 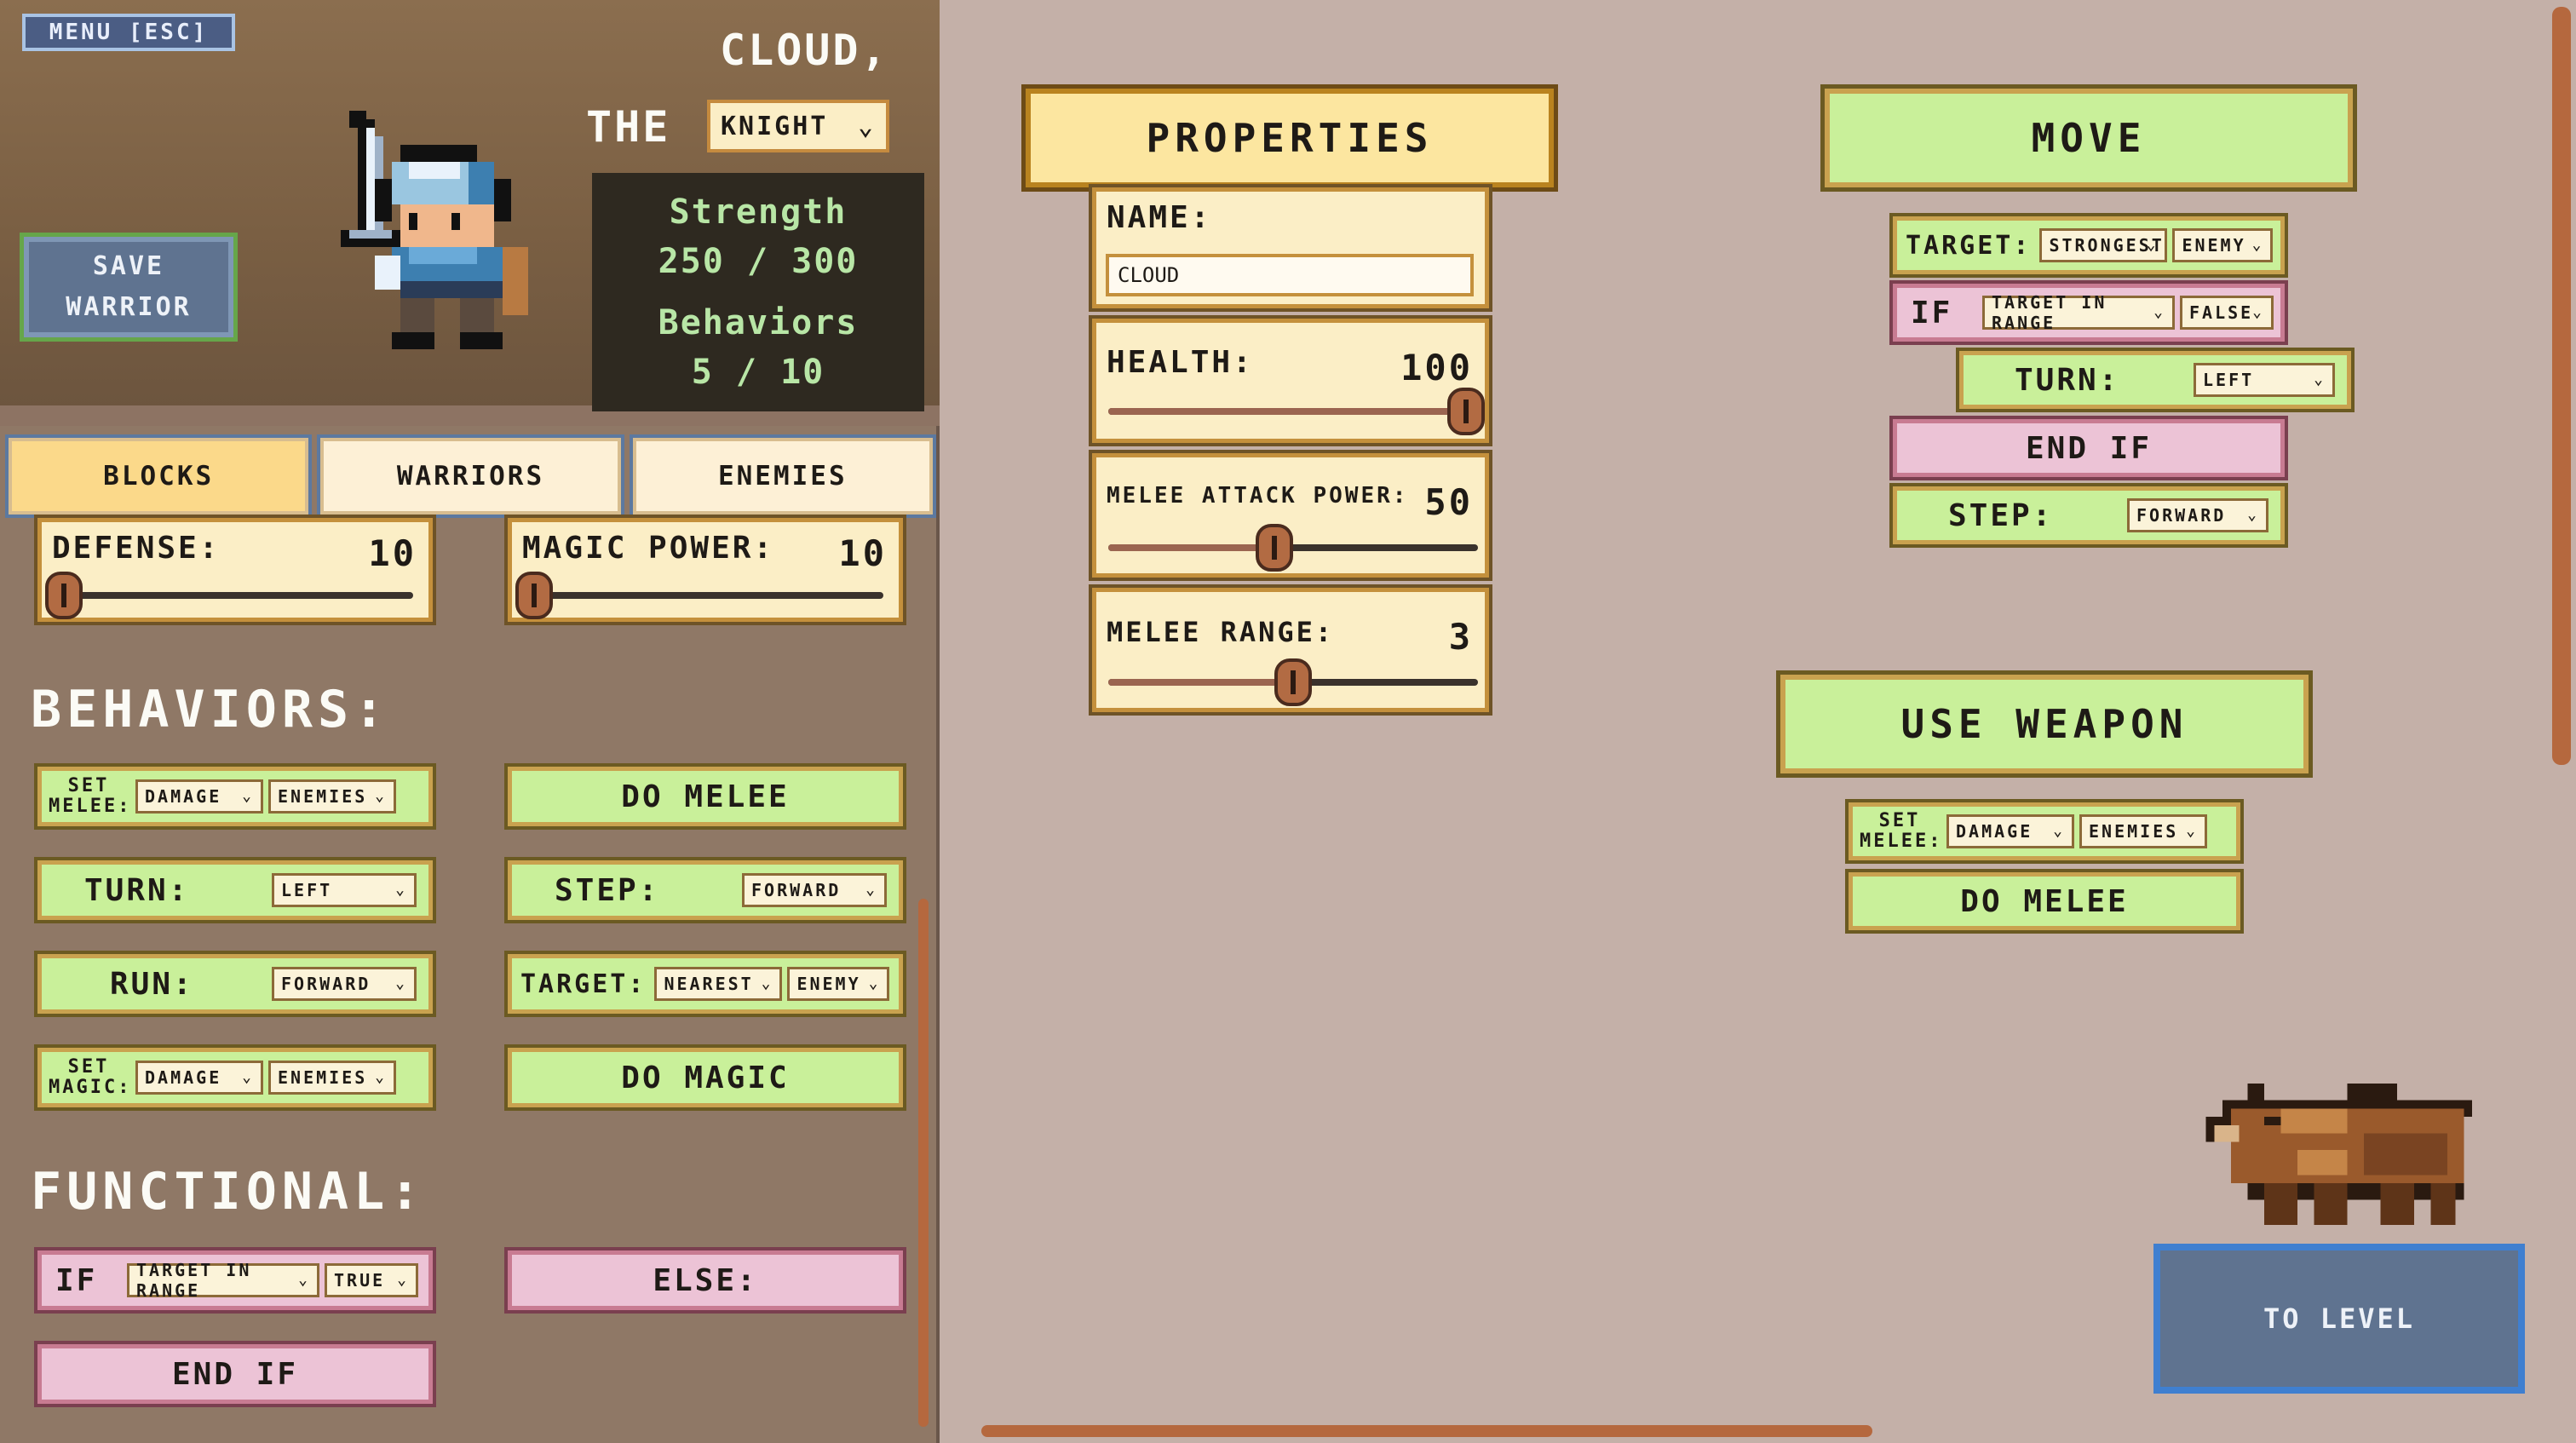 What do you see at coordinates (758, 292) in the screenshot?
I see `stats-panel: Strength 250 / 300 Behaviors 5 / 10` at bounding box center [758, 292].